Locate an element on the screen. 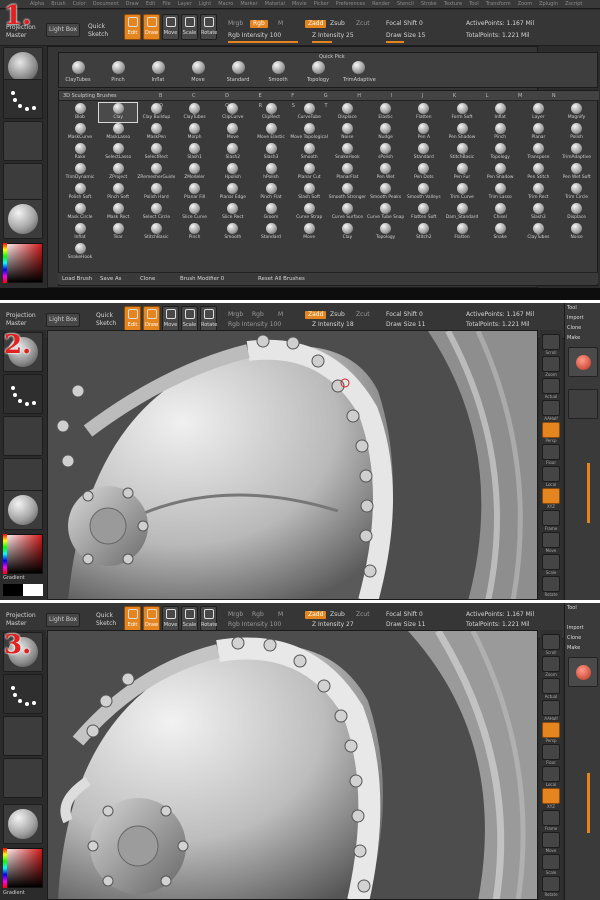 The height and width of the screenshot is (900, 600). brush-item: ClipRect is located at coordinates (271, 112).